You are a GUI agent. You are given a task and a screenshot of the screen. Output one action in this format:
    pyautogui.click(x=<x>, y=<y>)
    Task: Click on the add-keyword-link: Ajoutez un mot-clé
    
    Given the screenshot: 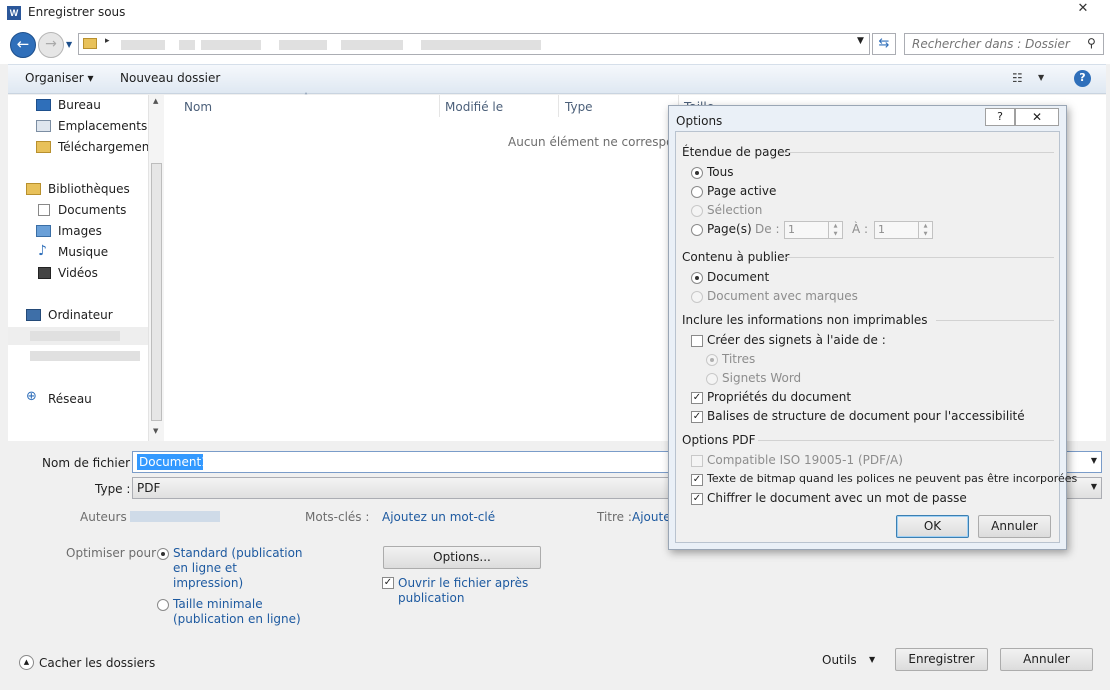 What is the action you would take?
    pyautogui.click(x=438, y=517)
    